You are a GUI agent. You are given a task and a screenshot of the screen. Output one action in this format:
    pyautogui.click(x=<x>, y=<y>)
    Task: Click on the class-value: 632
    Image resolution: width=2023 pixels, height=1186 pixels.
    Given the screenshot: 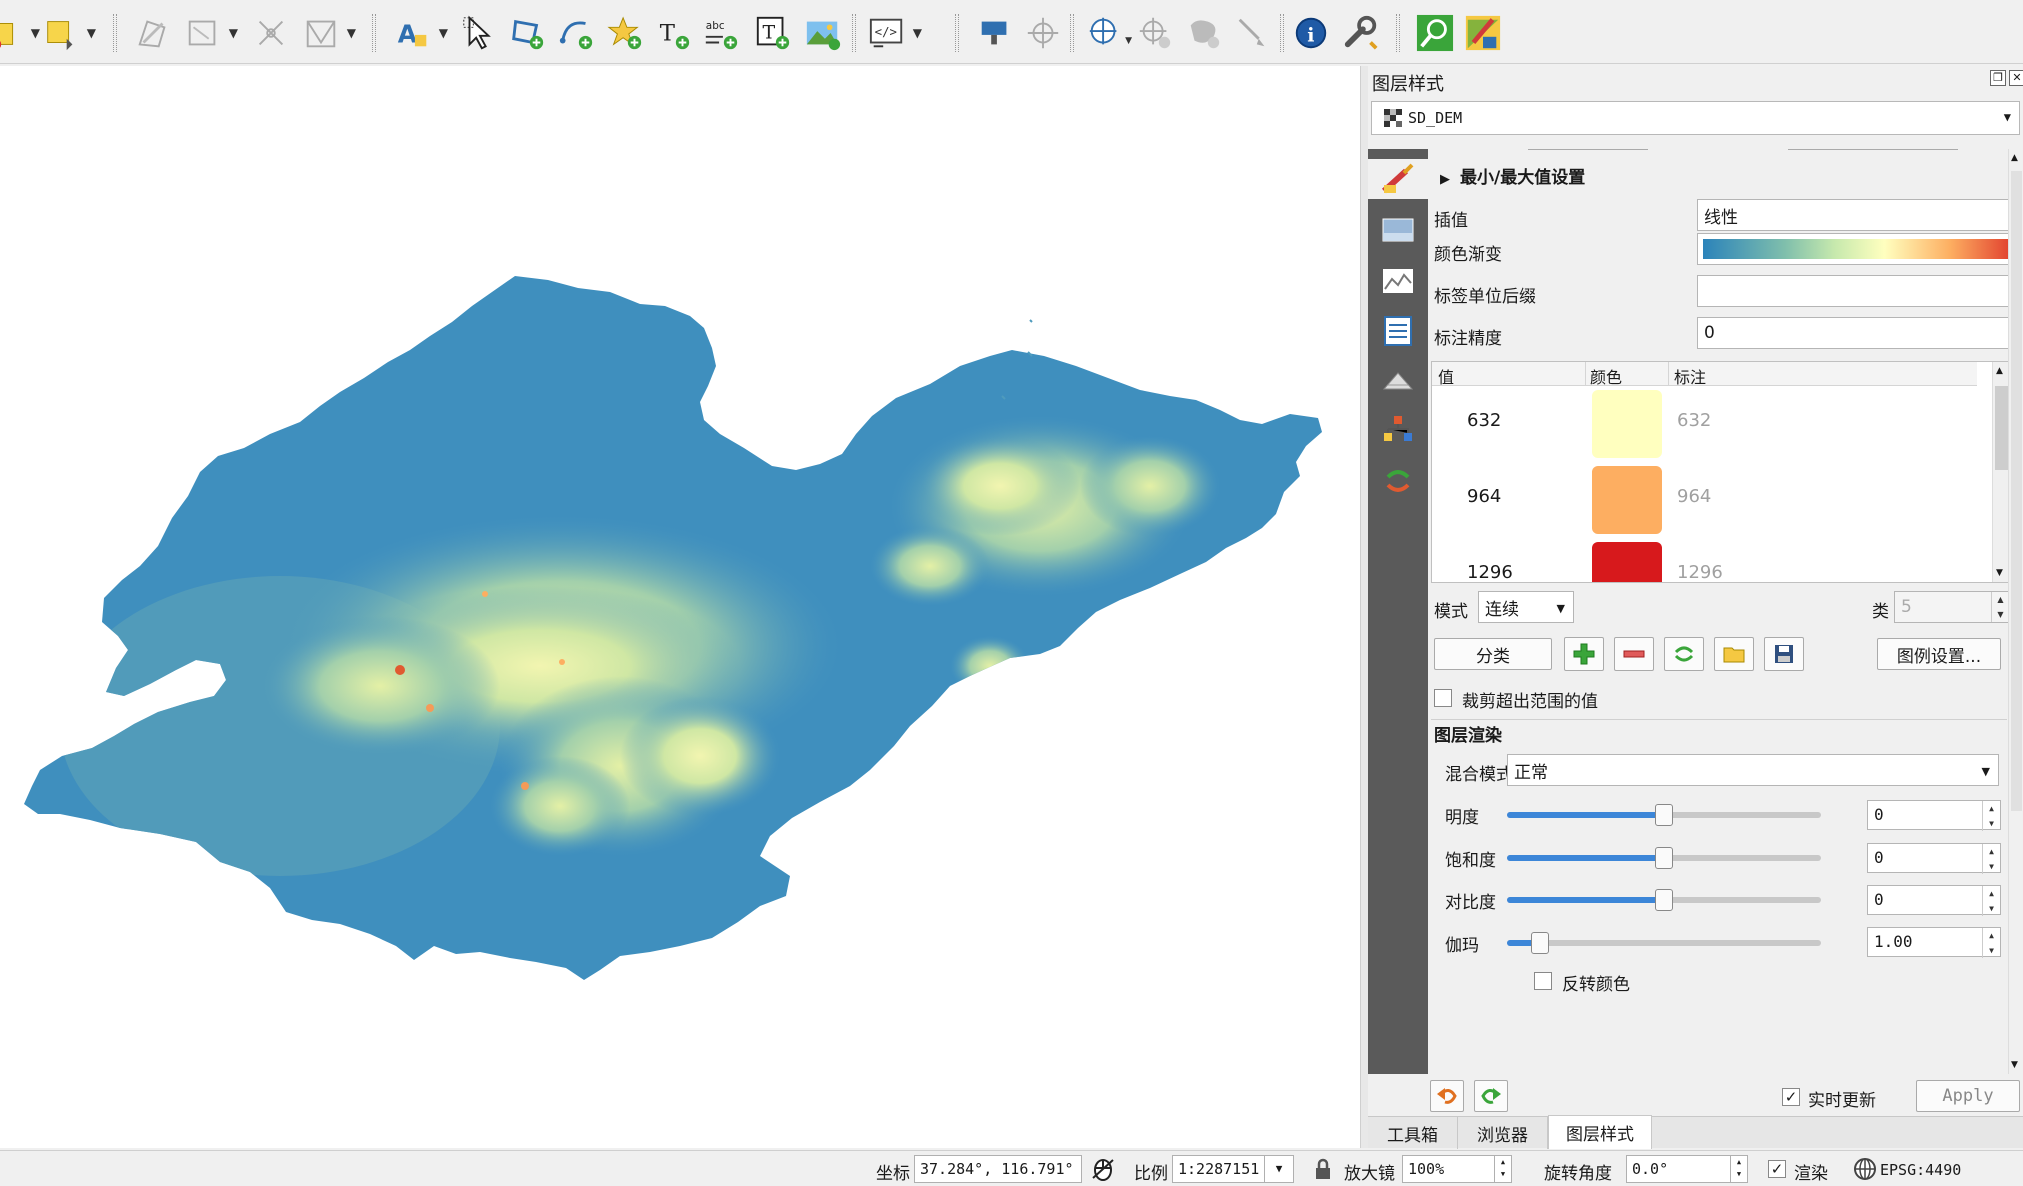 What is the action you would take?
    pyautogui.click(x=1484, y=420)
    